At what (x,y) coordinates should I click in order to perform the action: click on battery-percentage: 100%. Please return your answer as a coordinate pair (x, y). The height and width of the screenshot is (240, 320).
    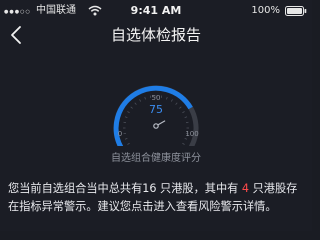
    Looking at the image, I should click on (265, 10).